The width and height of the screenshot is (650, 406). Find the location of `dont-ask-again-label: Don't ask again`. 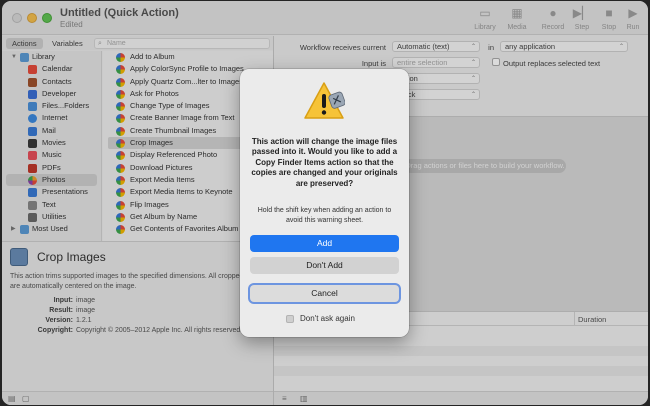

dont-ask-again-label: Don't ask again is located at coordinates (327, 318).